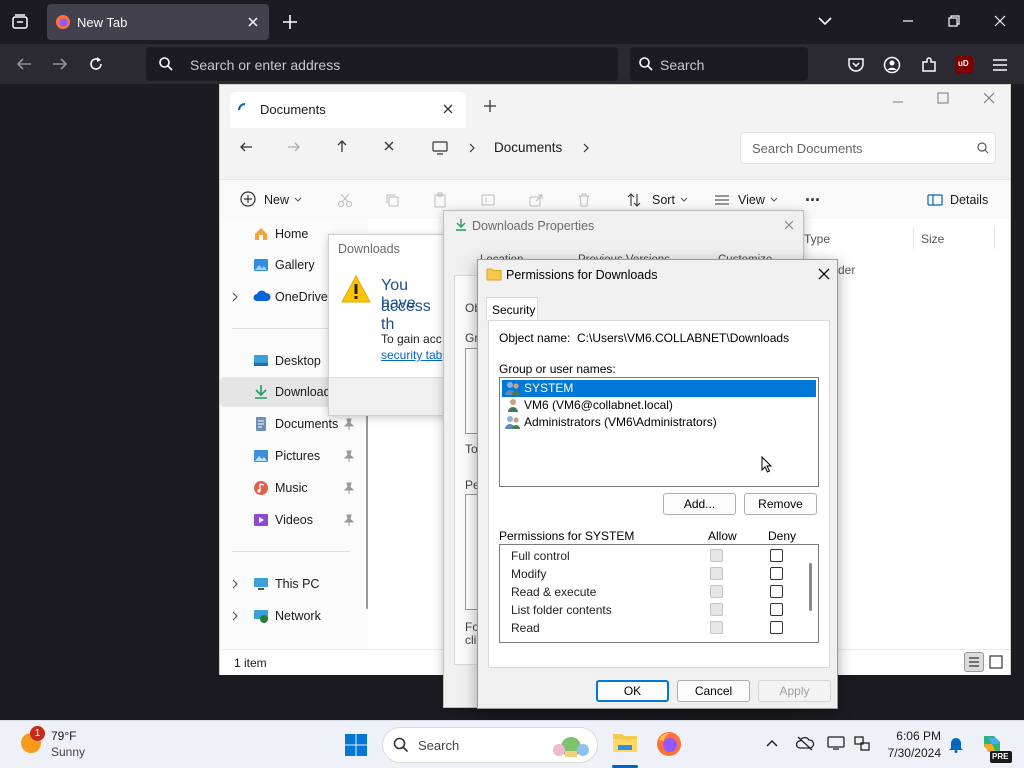 Image resolution: width=1024 pixels, height=768 pixels. What do you see at coordinates (912, 736) in the screenshot?
I see `clock-time: 6:06 PM` at bounding box center [912, 736].